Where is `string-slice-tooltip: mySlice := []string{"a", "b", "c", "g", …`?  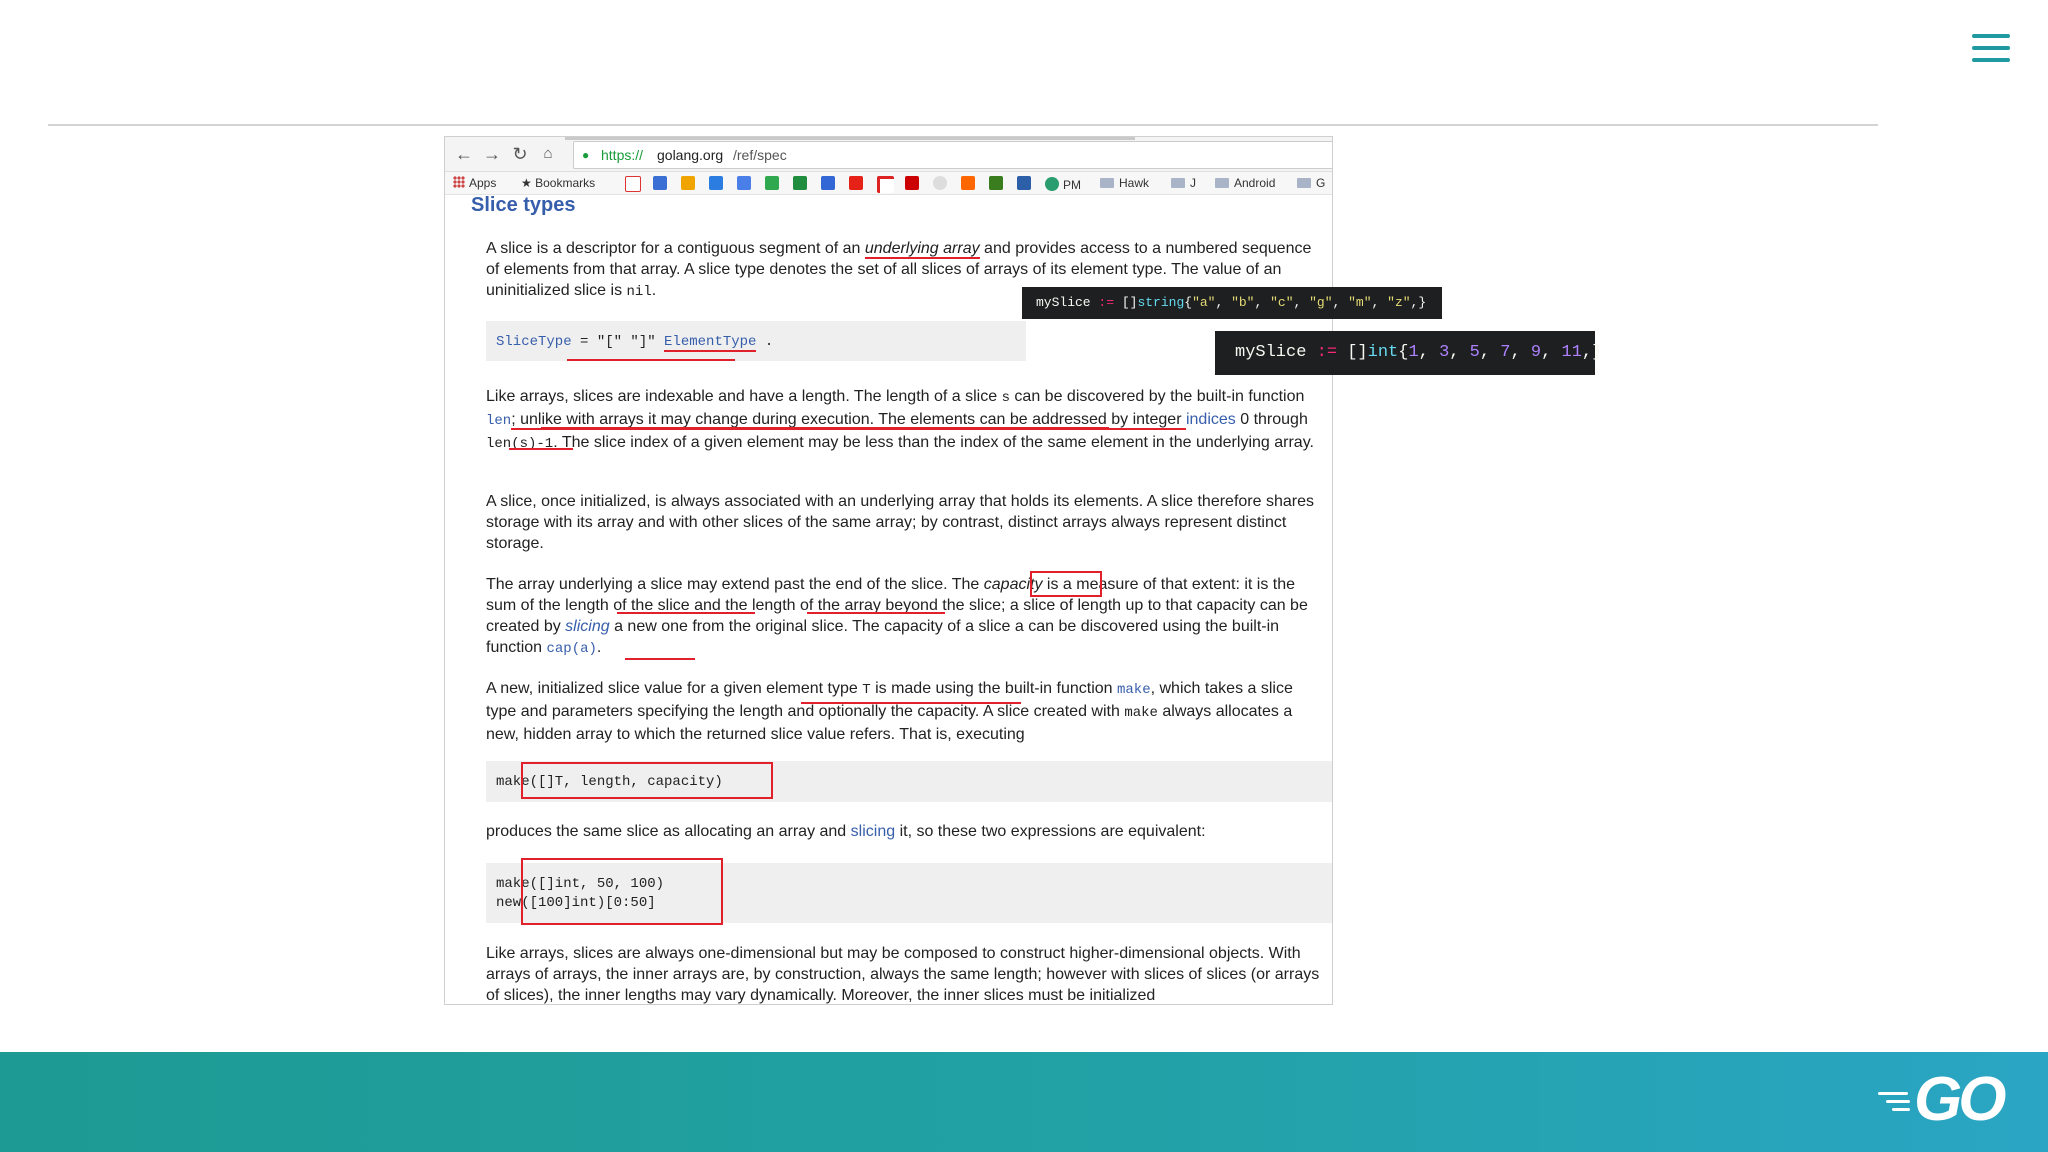 string-slice-tooltip: mySlice := []string{"a", "b", "c", "g", … is located at coordinates (1232, 303).